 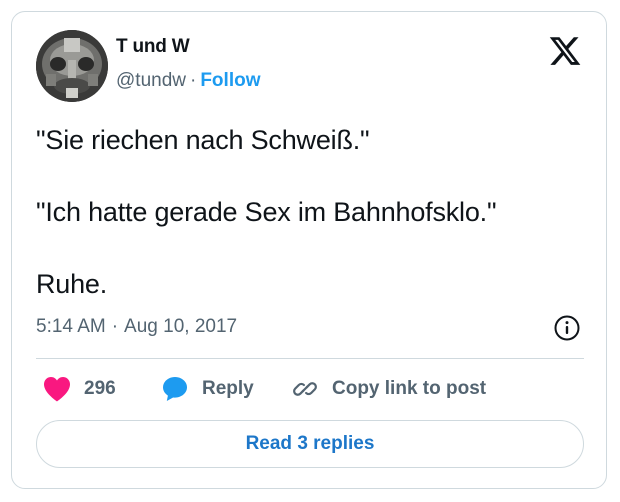 I want to click on read-replies-button: Read 3 replies, so click(x=310, y=444).